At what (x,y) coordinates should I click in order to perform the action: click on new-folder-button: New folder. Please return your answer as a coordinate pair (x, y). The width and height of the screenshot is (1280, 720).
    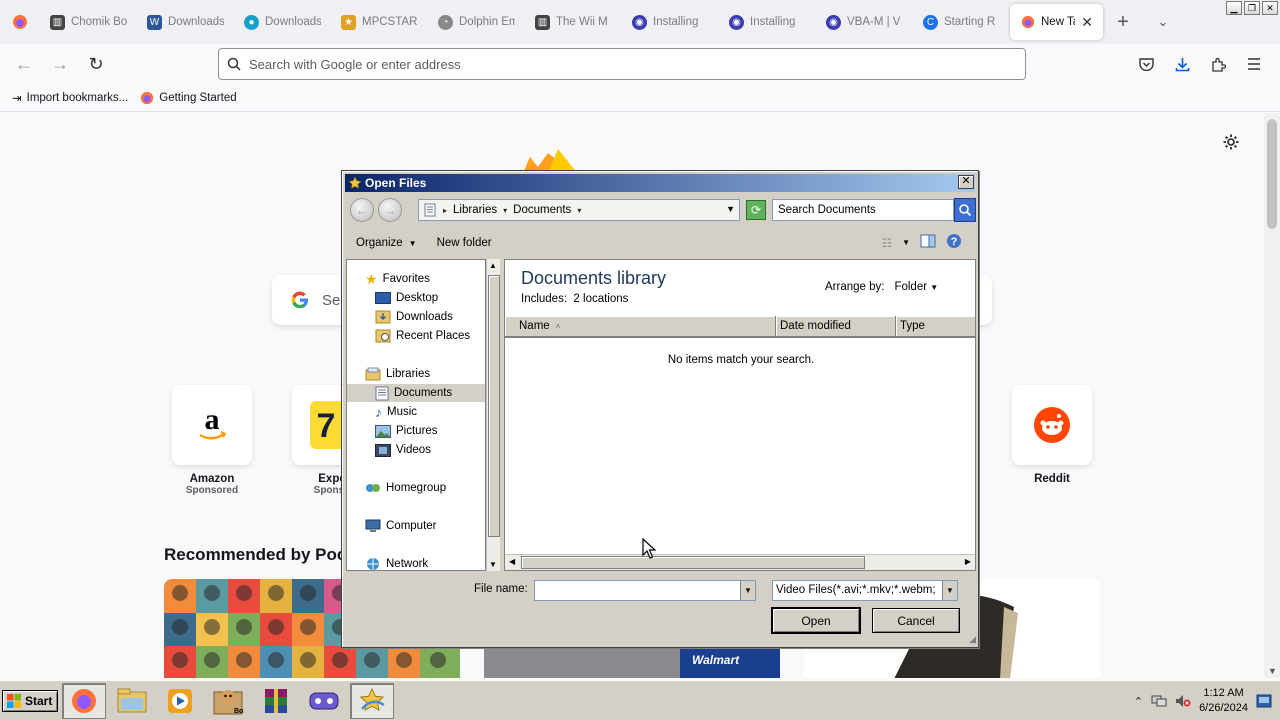
    Looking at the image, I should click on (464, 243).